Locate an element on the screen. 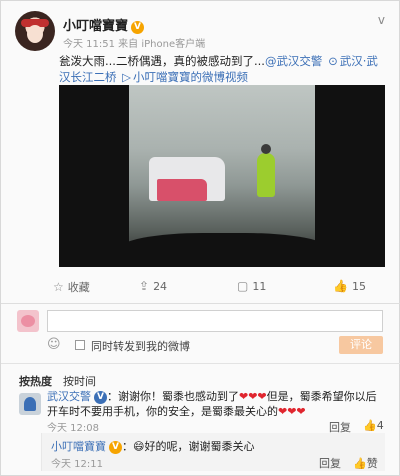 This screenshot has width=400, height=476. repost-count: 24 is located at coordinates (160, 286).